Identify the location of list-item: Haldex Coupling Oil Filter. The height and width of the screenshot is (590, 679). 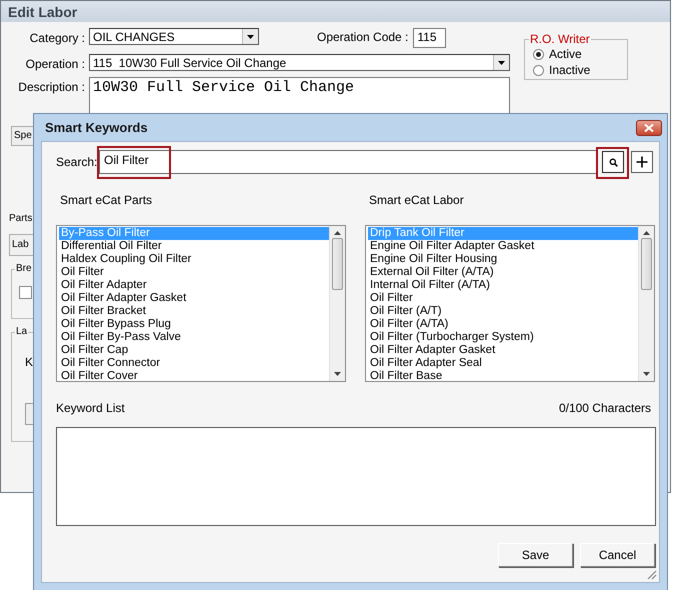
(194, 259).